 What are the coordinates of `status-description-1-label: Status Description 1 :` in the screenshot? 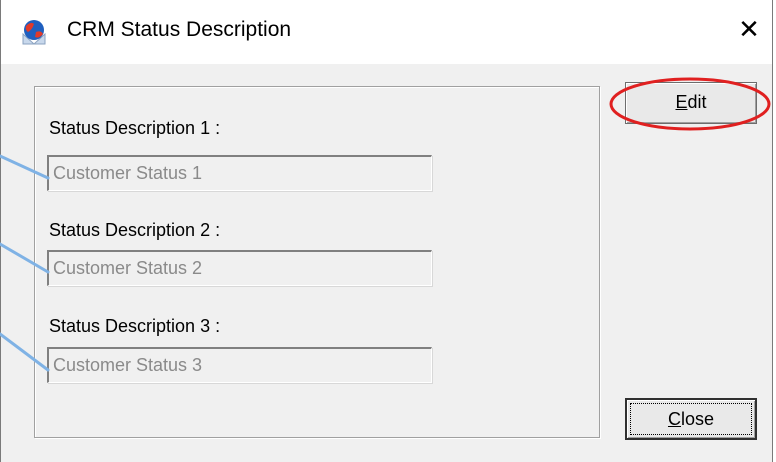 It's located at (135, 128).